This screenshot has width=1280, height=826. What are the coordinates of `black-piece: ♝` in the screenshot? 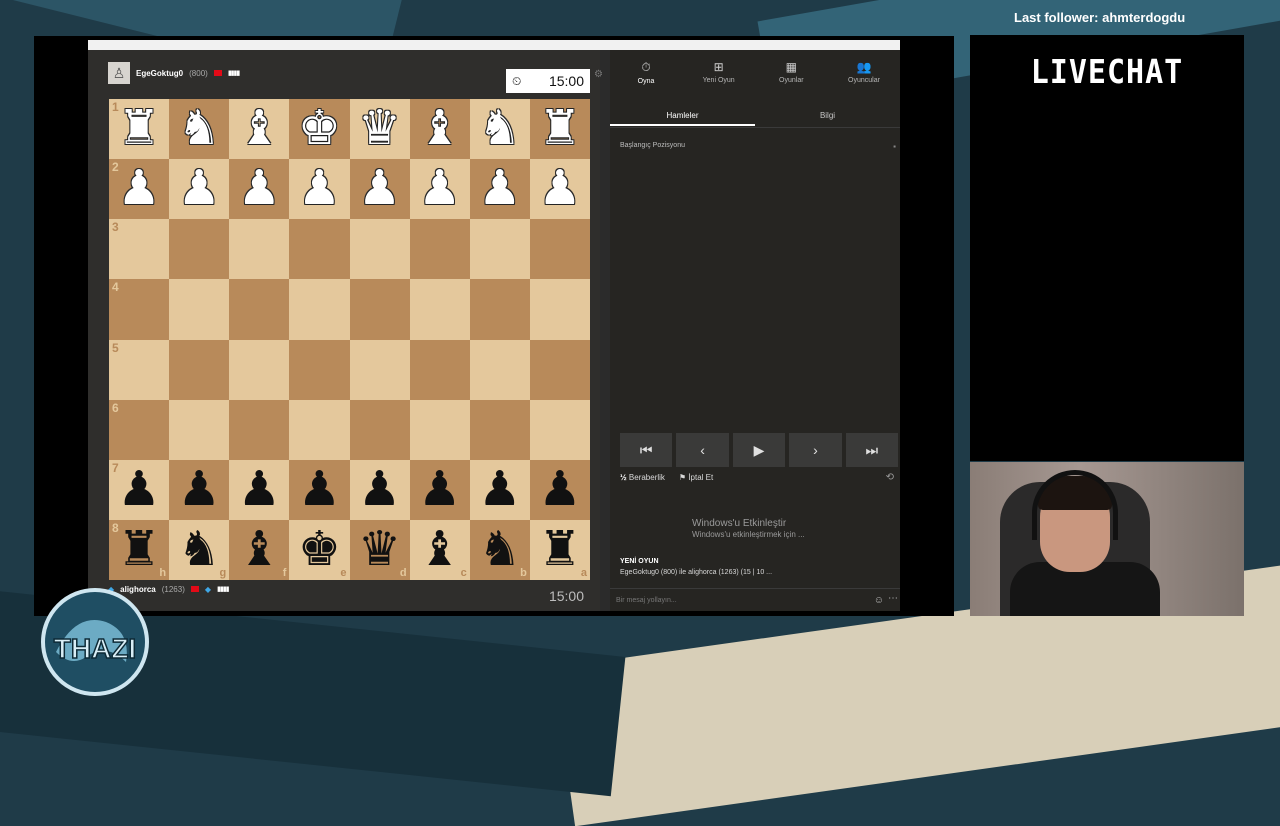 It's located at (439, 549).